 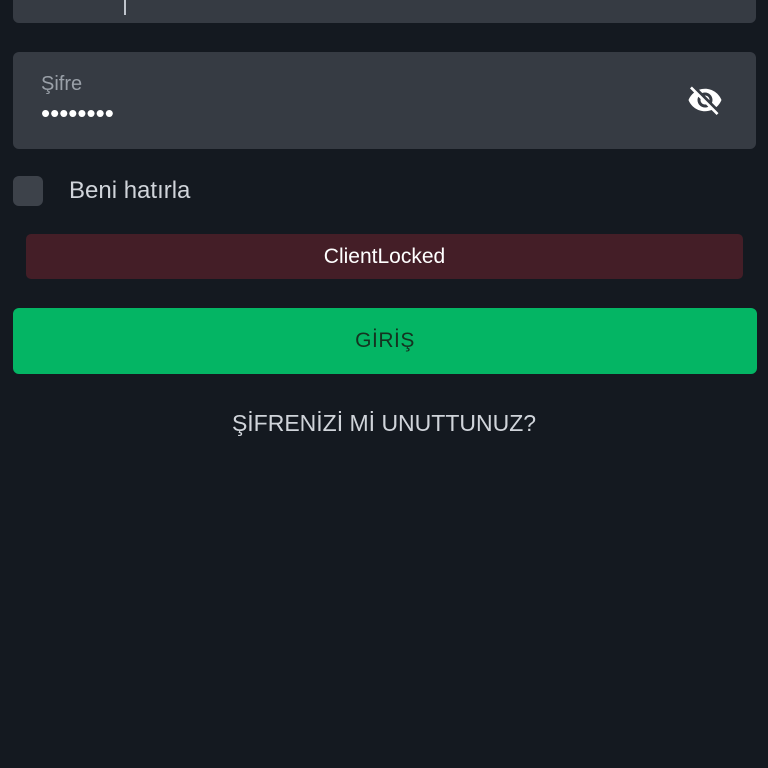 I want to click on password-label: Şifre, so click(x=62, y=84).